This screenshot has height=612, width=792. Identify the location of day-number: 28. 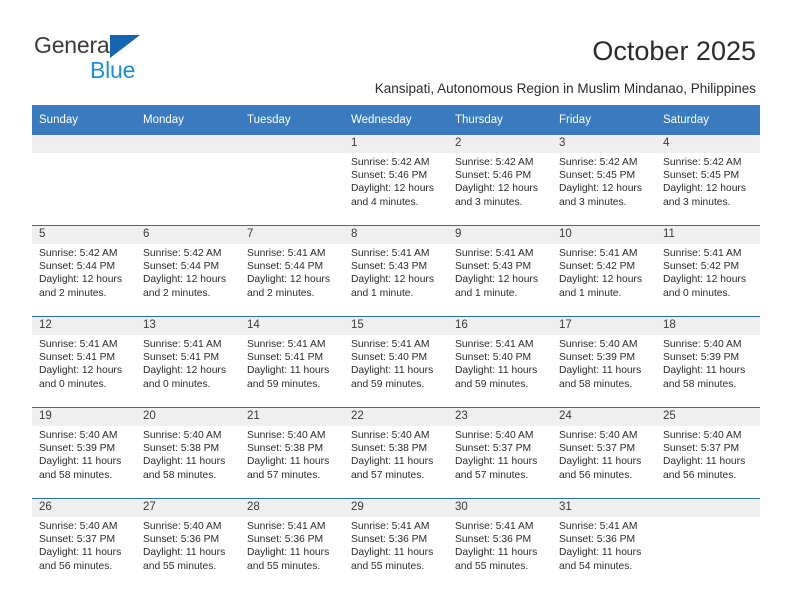
(292, 508).